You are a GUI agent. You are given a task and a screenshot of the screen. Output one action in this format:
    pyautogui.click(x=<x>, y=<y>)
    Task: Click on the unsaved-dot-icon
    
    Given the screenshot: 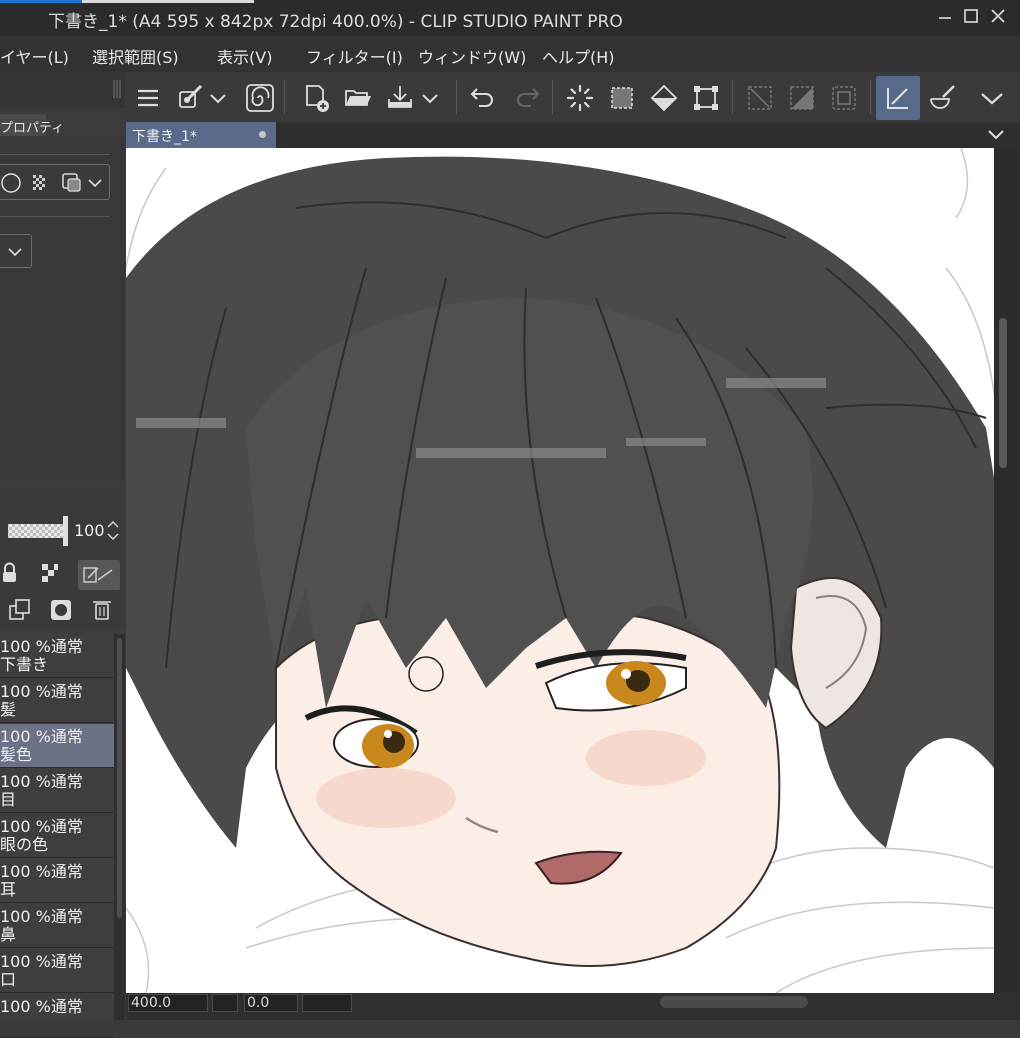 What is the action you would take?
    pyautogui.click(x=262, y=134)
    